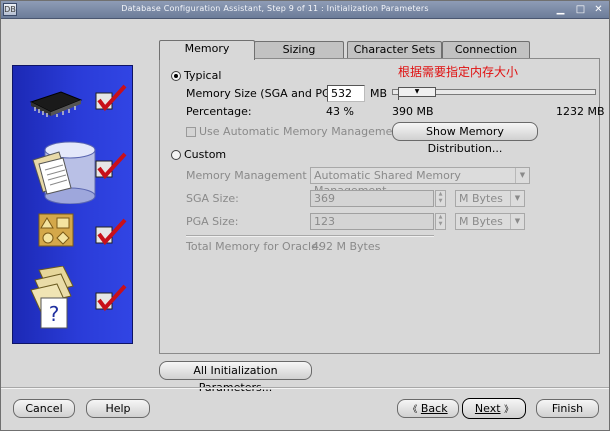 The height and width of the screenshot is (431, 610). Describe the element at coordinates (219, 111) in the screenshot. I see `percentage-label: Percentage:` at that location.